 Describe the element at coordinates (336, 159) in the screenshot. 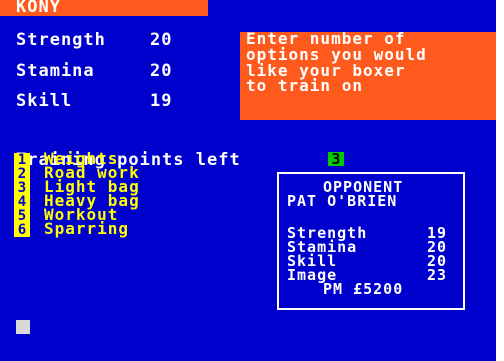

I see `training-points-value: 3` at that location.